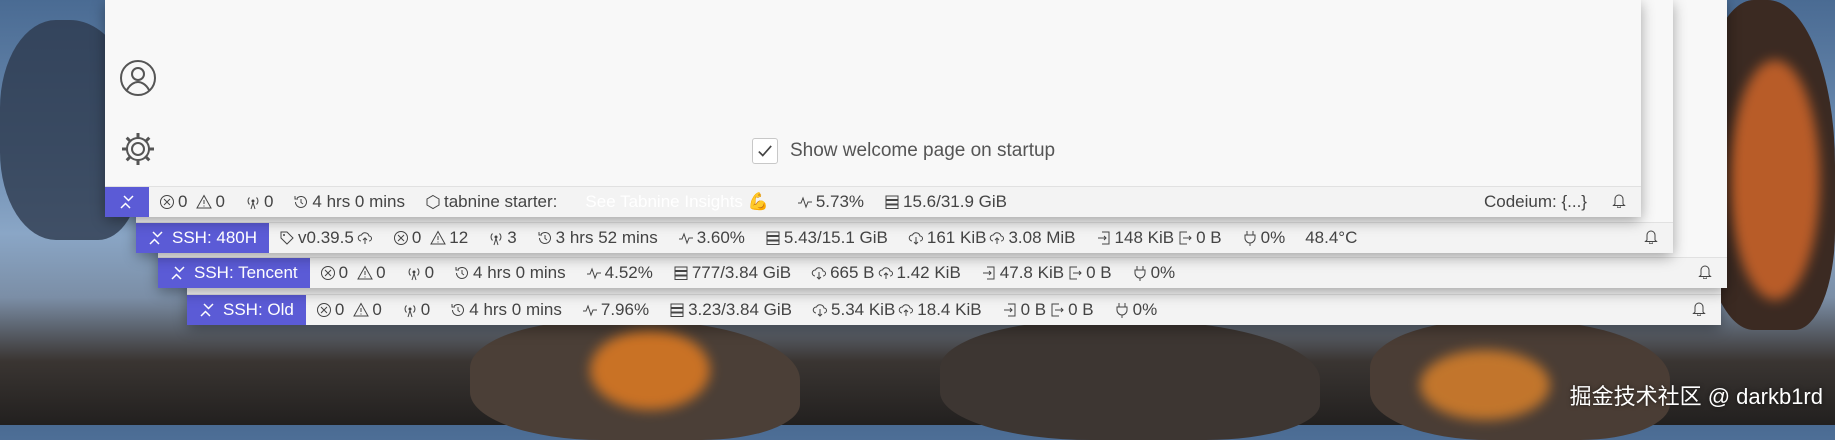  Describe the element at coordinates (365, 238) in the screenshot. I see `cloud-sync-icon` at that location.